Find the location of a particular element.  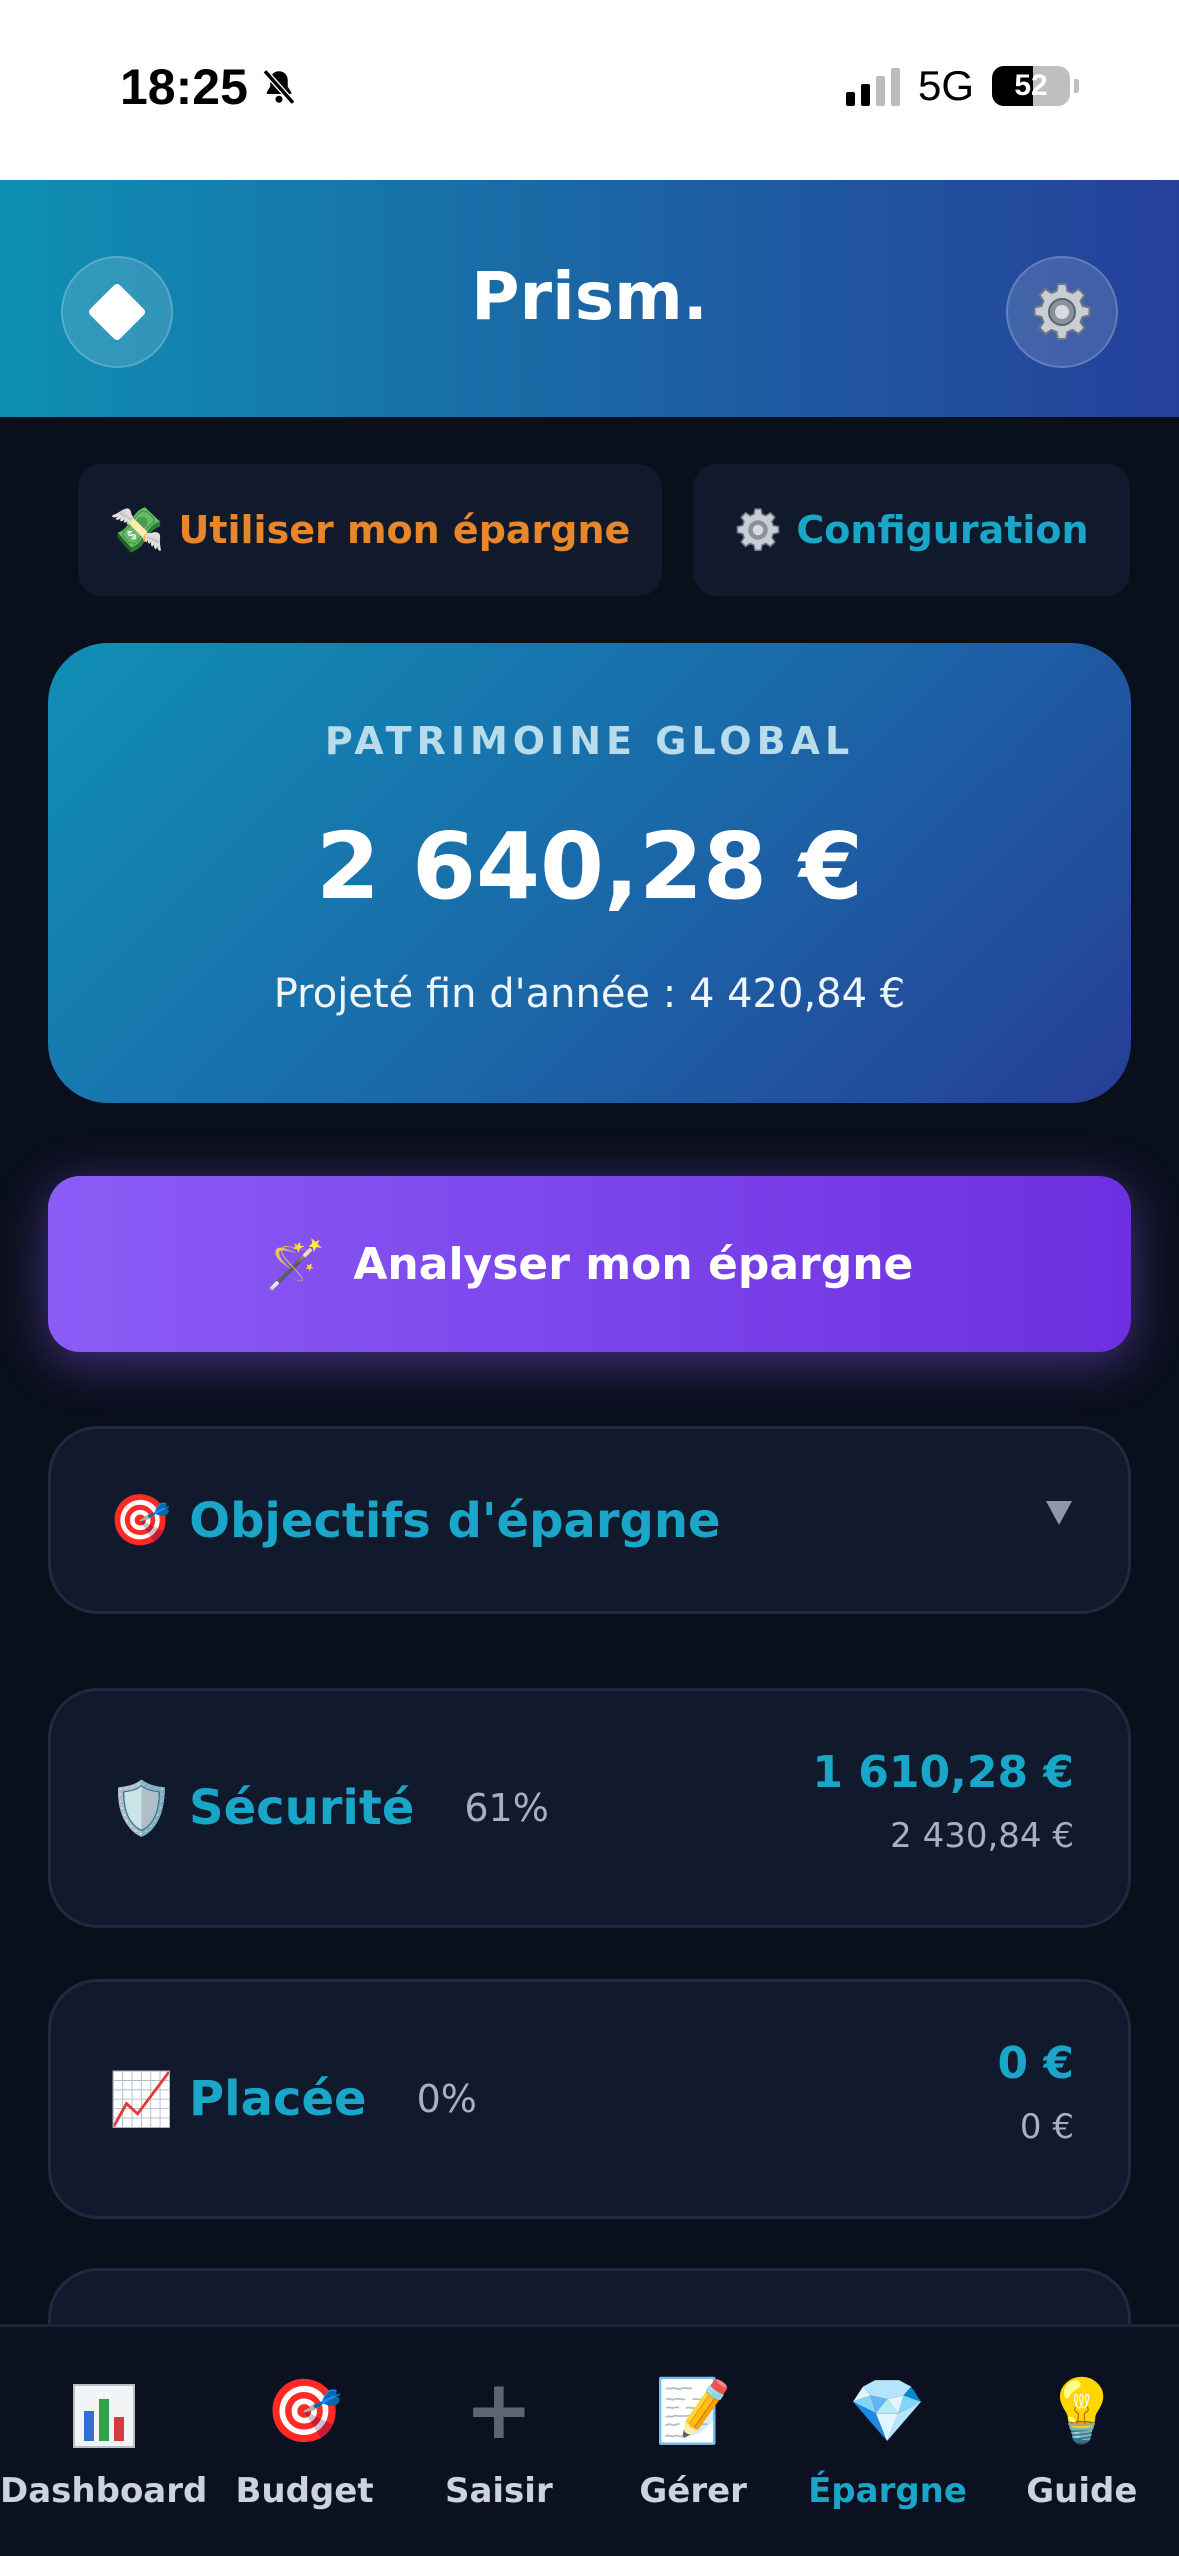

savings-percent: 0% is located at coordinates (446, 2099).